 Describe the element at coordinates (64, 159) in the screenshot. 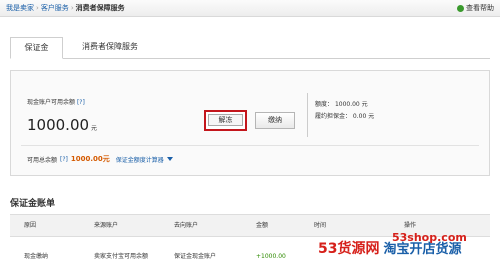

I see `total-help-link: [?]` at that location.